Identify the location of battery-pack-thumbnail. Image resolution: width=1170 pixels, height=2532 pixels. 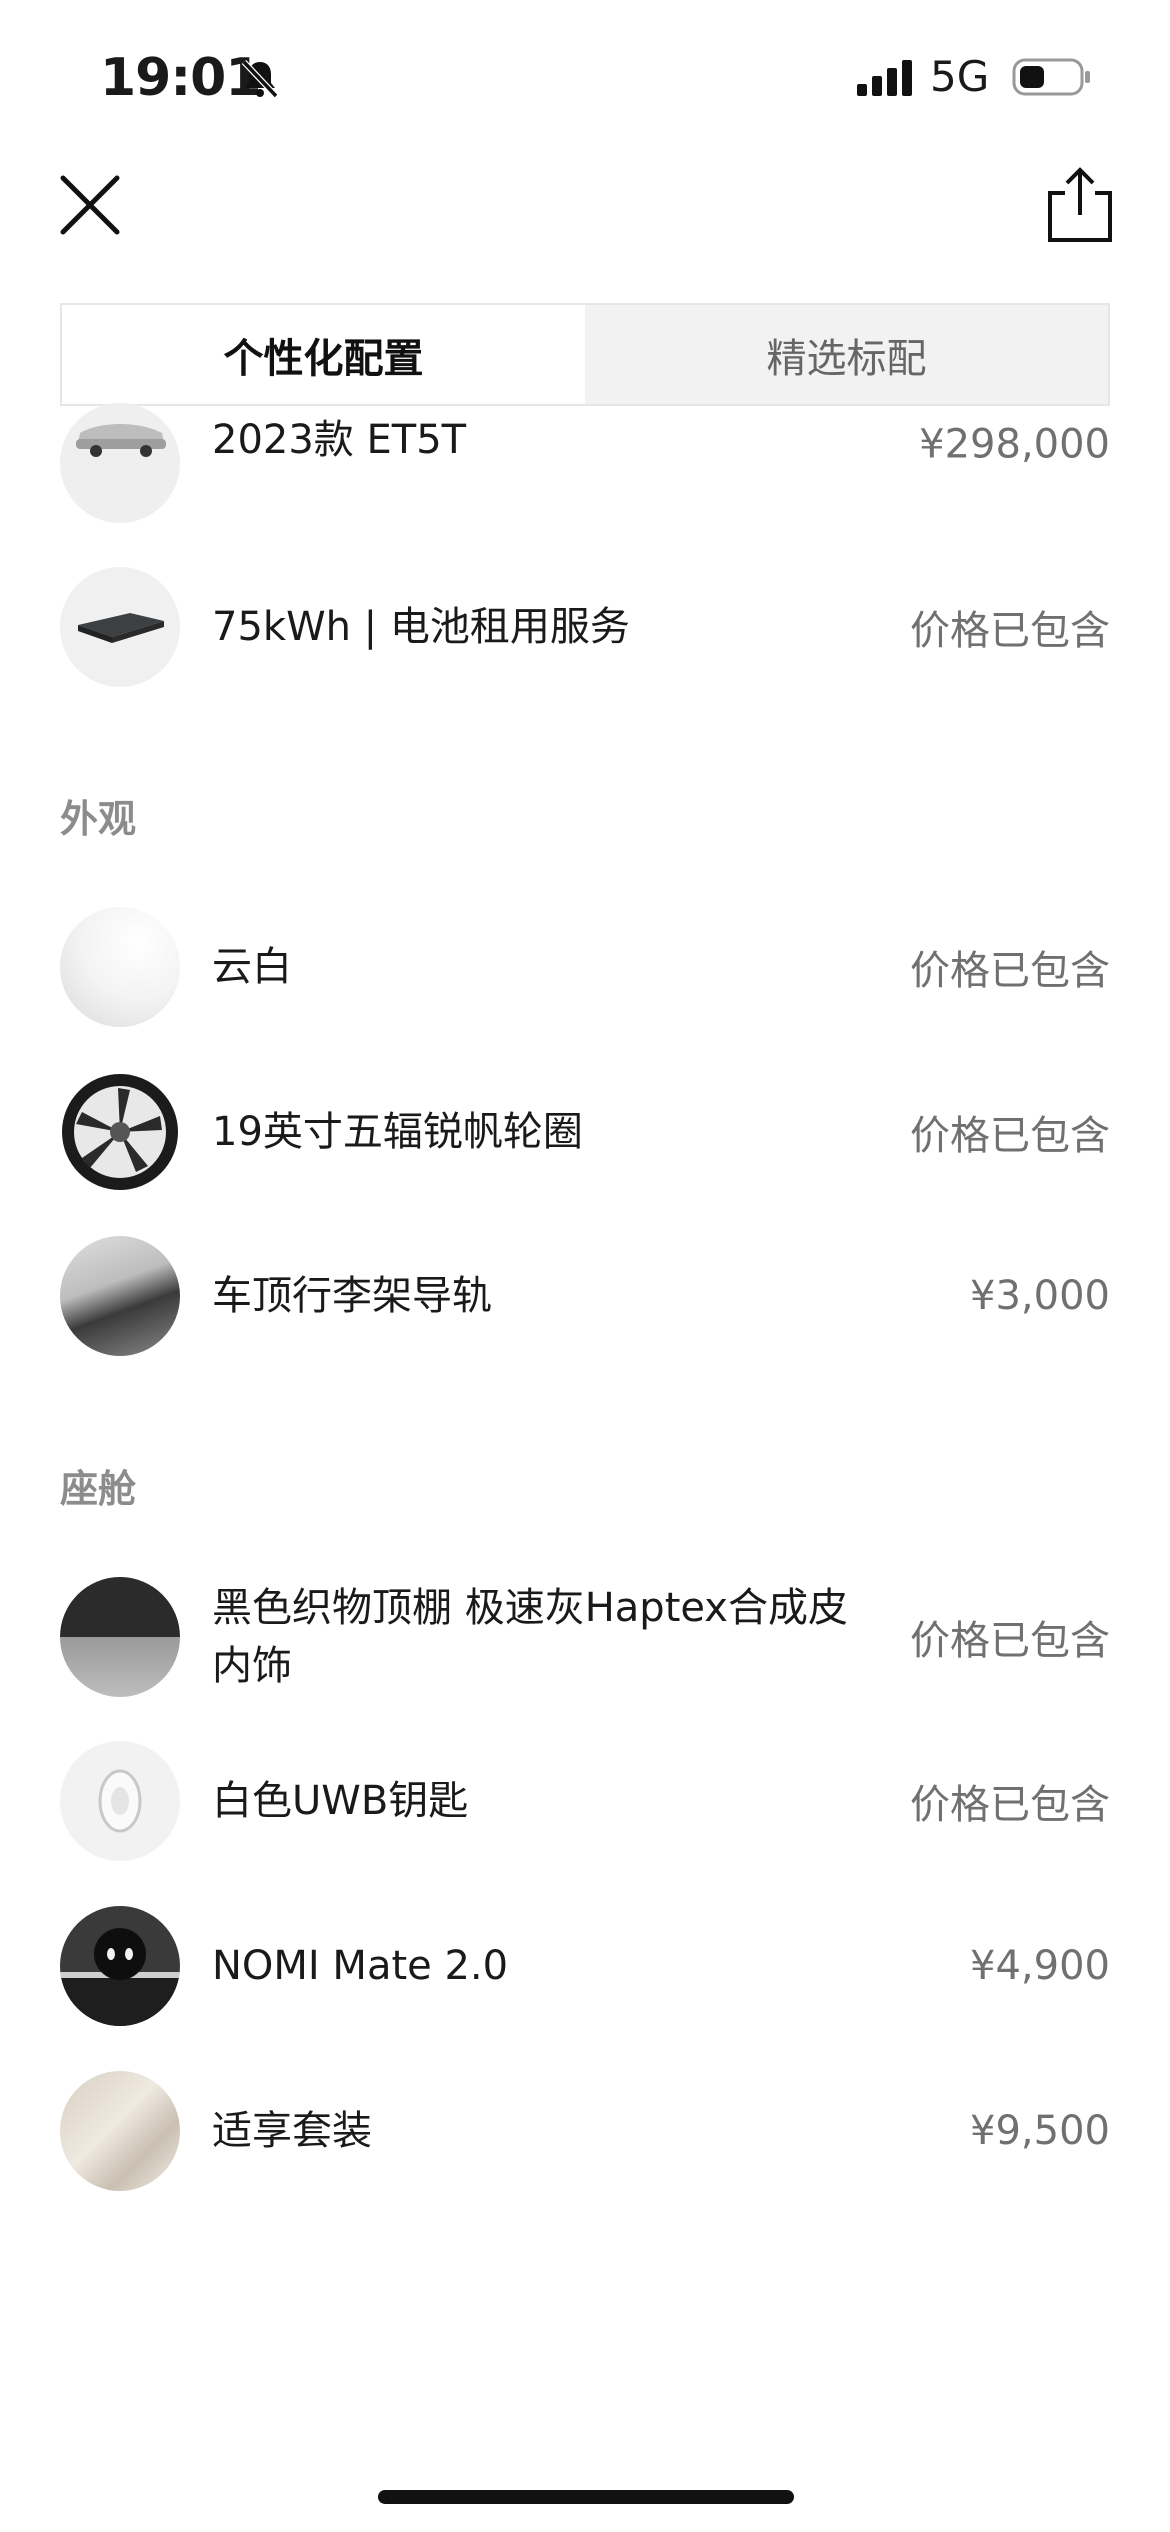
(120, 627).